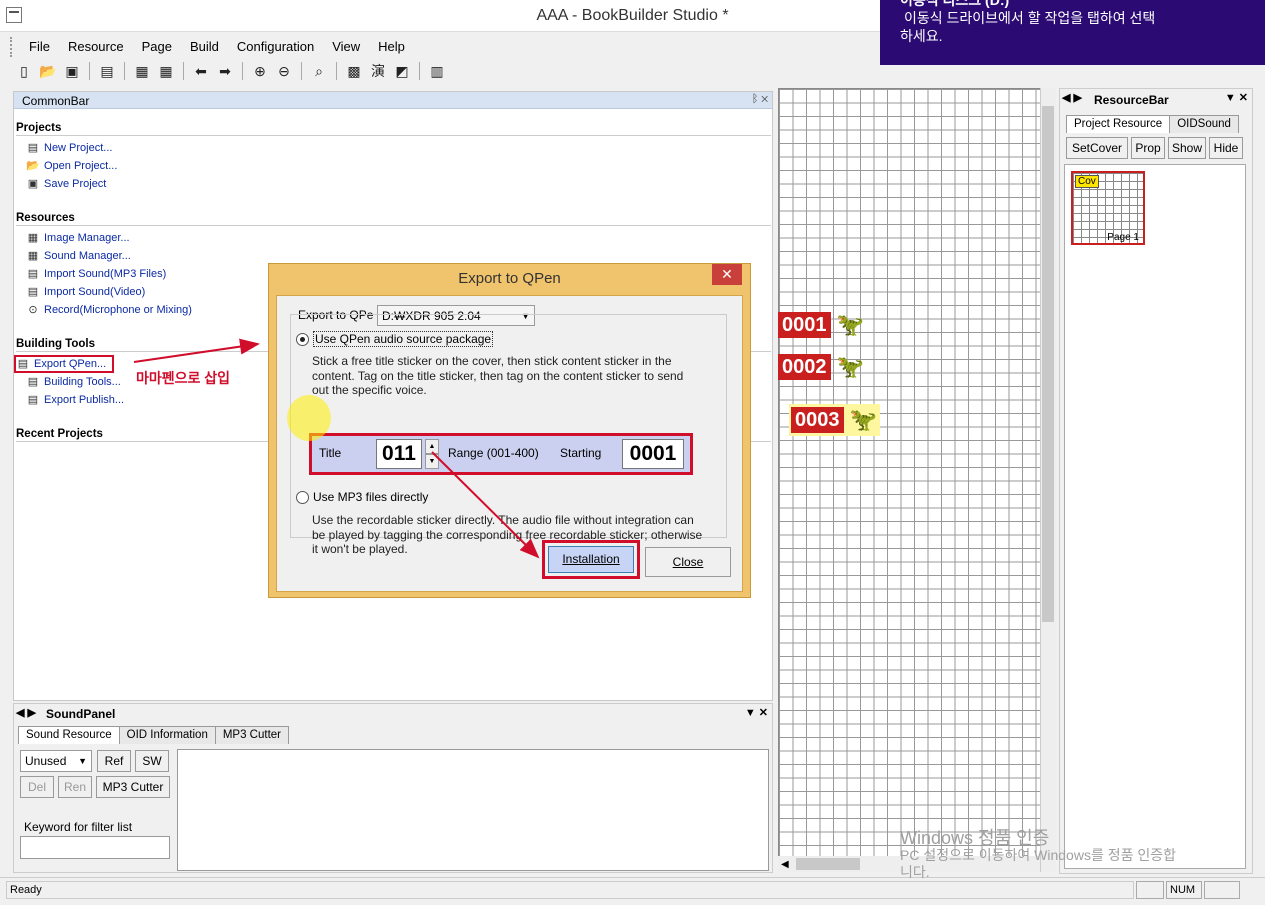 This screenshot has height=905, width=1265. What do you see at coordinates (33, 238) in the screenshot?
I see `image-icon: ▦` at bounding box center [33, 238].